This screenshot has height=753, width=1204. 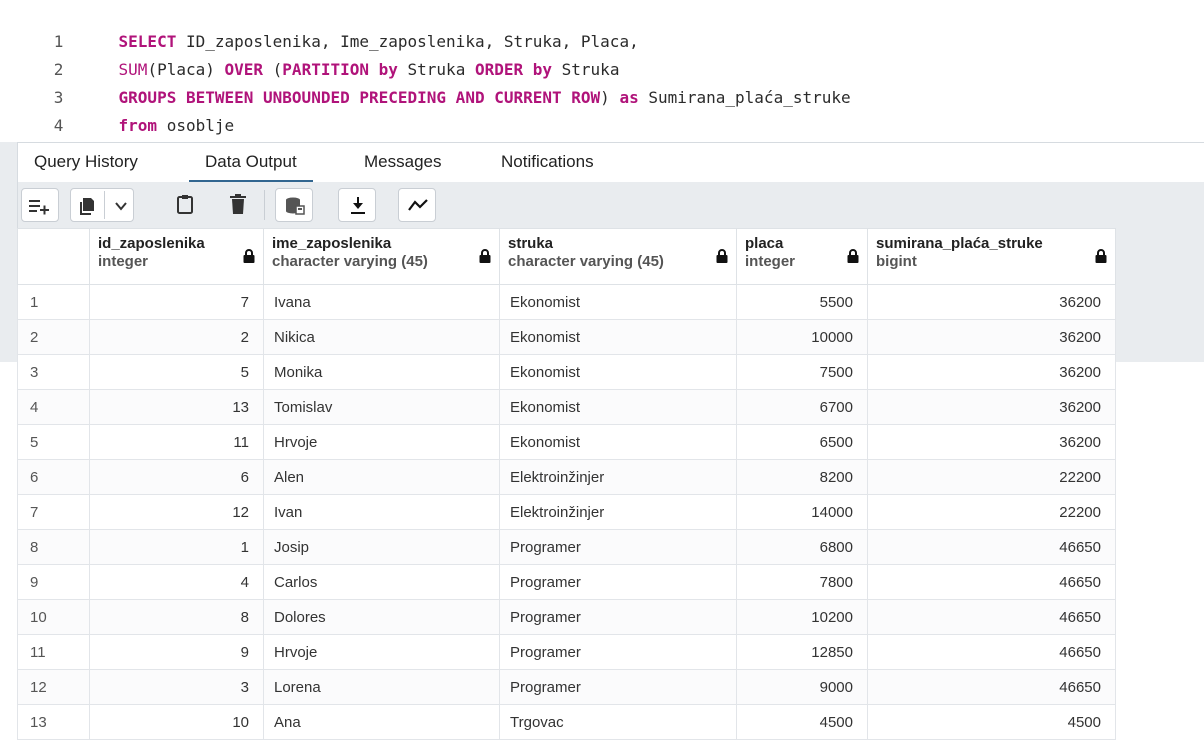 What do you see at coordinates (381, 407) in the screenshot?
I see `cell-name: Tomislav` at bounding box center [381, 407].